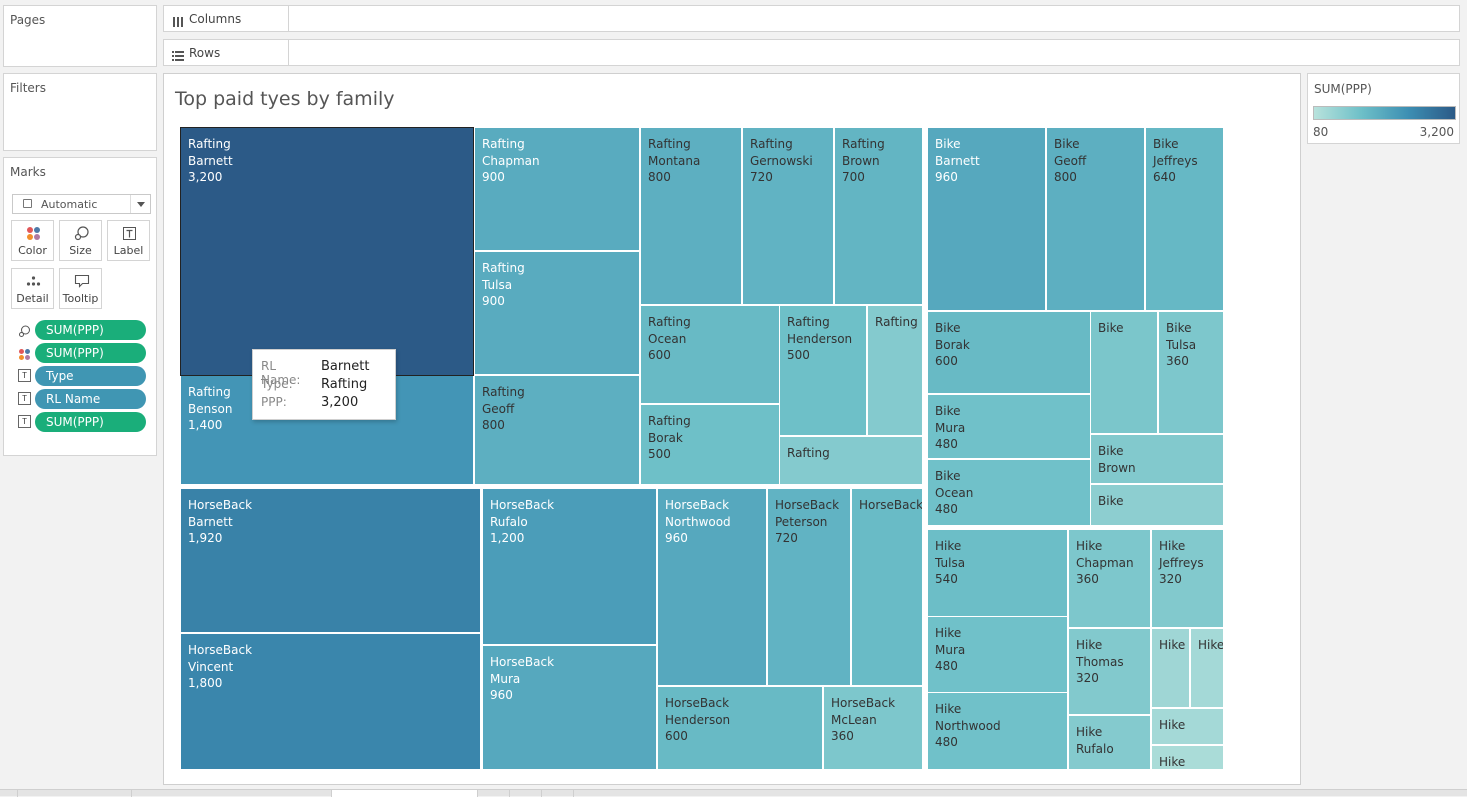  I want to click on treemap-cell: HorseBack Northwood 960, so click(712, 587).